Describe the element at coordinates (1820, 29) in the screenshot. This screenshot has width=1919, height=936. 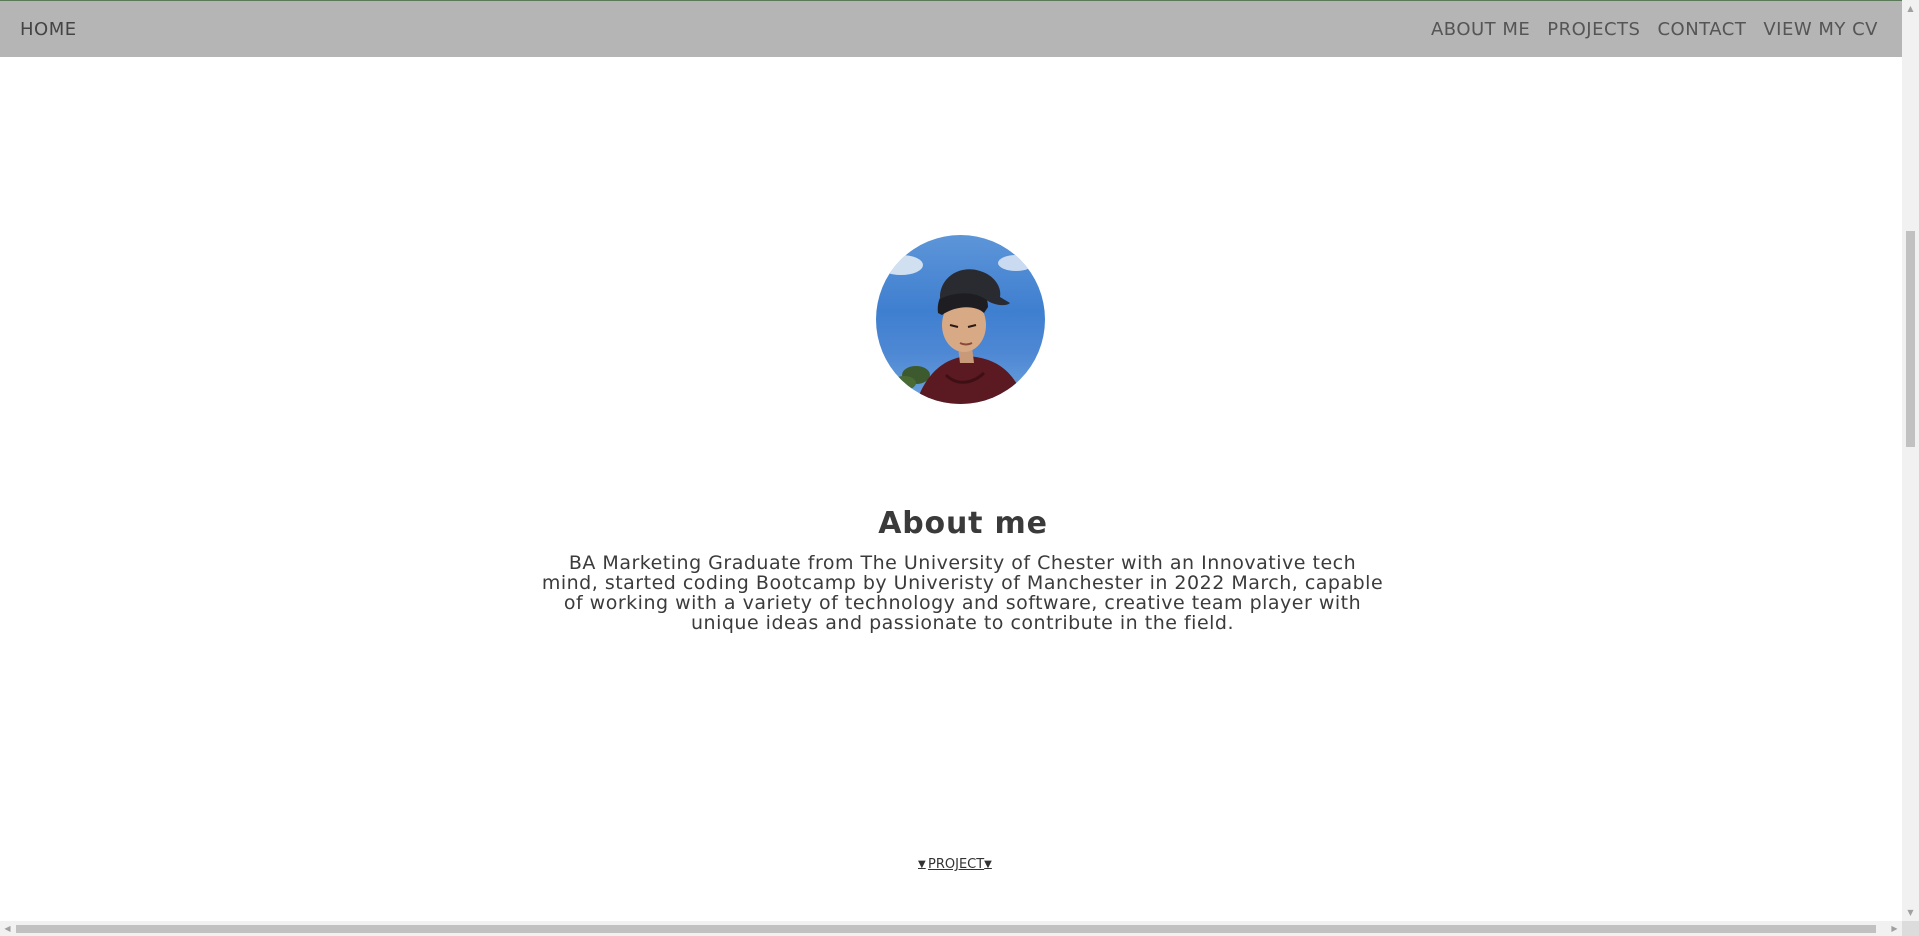
I see `nav-view-cv-link: VIEW MY CV` at that location.